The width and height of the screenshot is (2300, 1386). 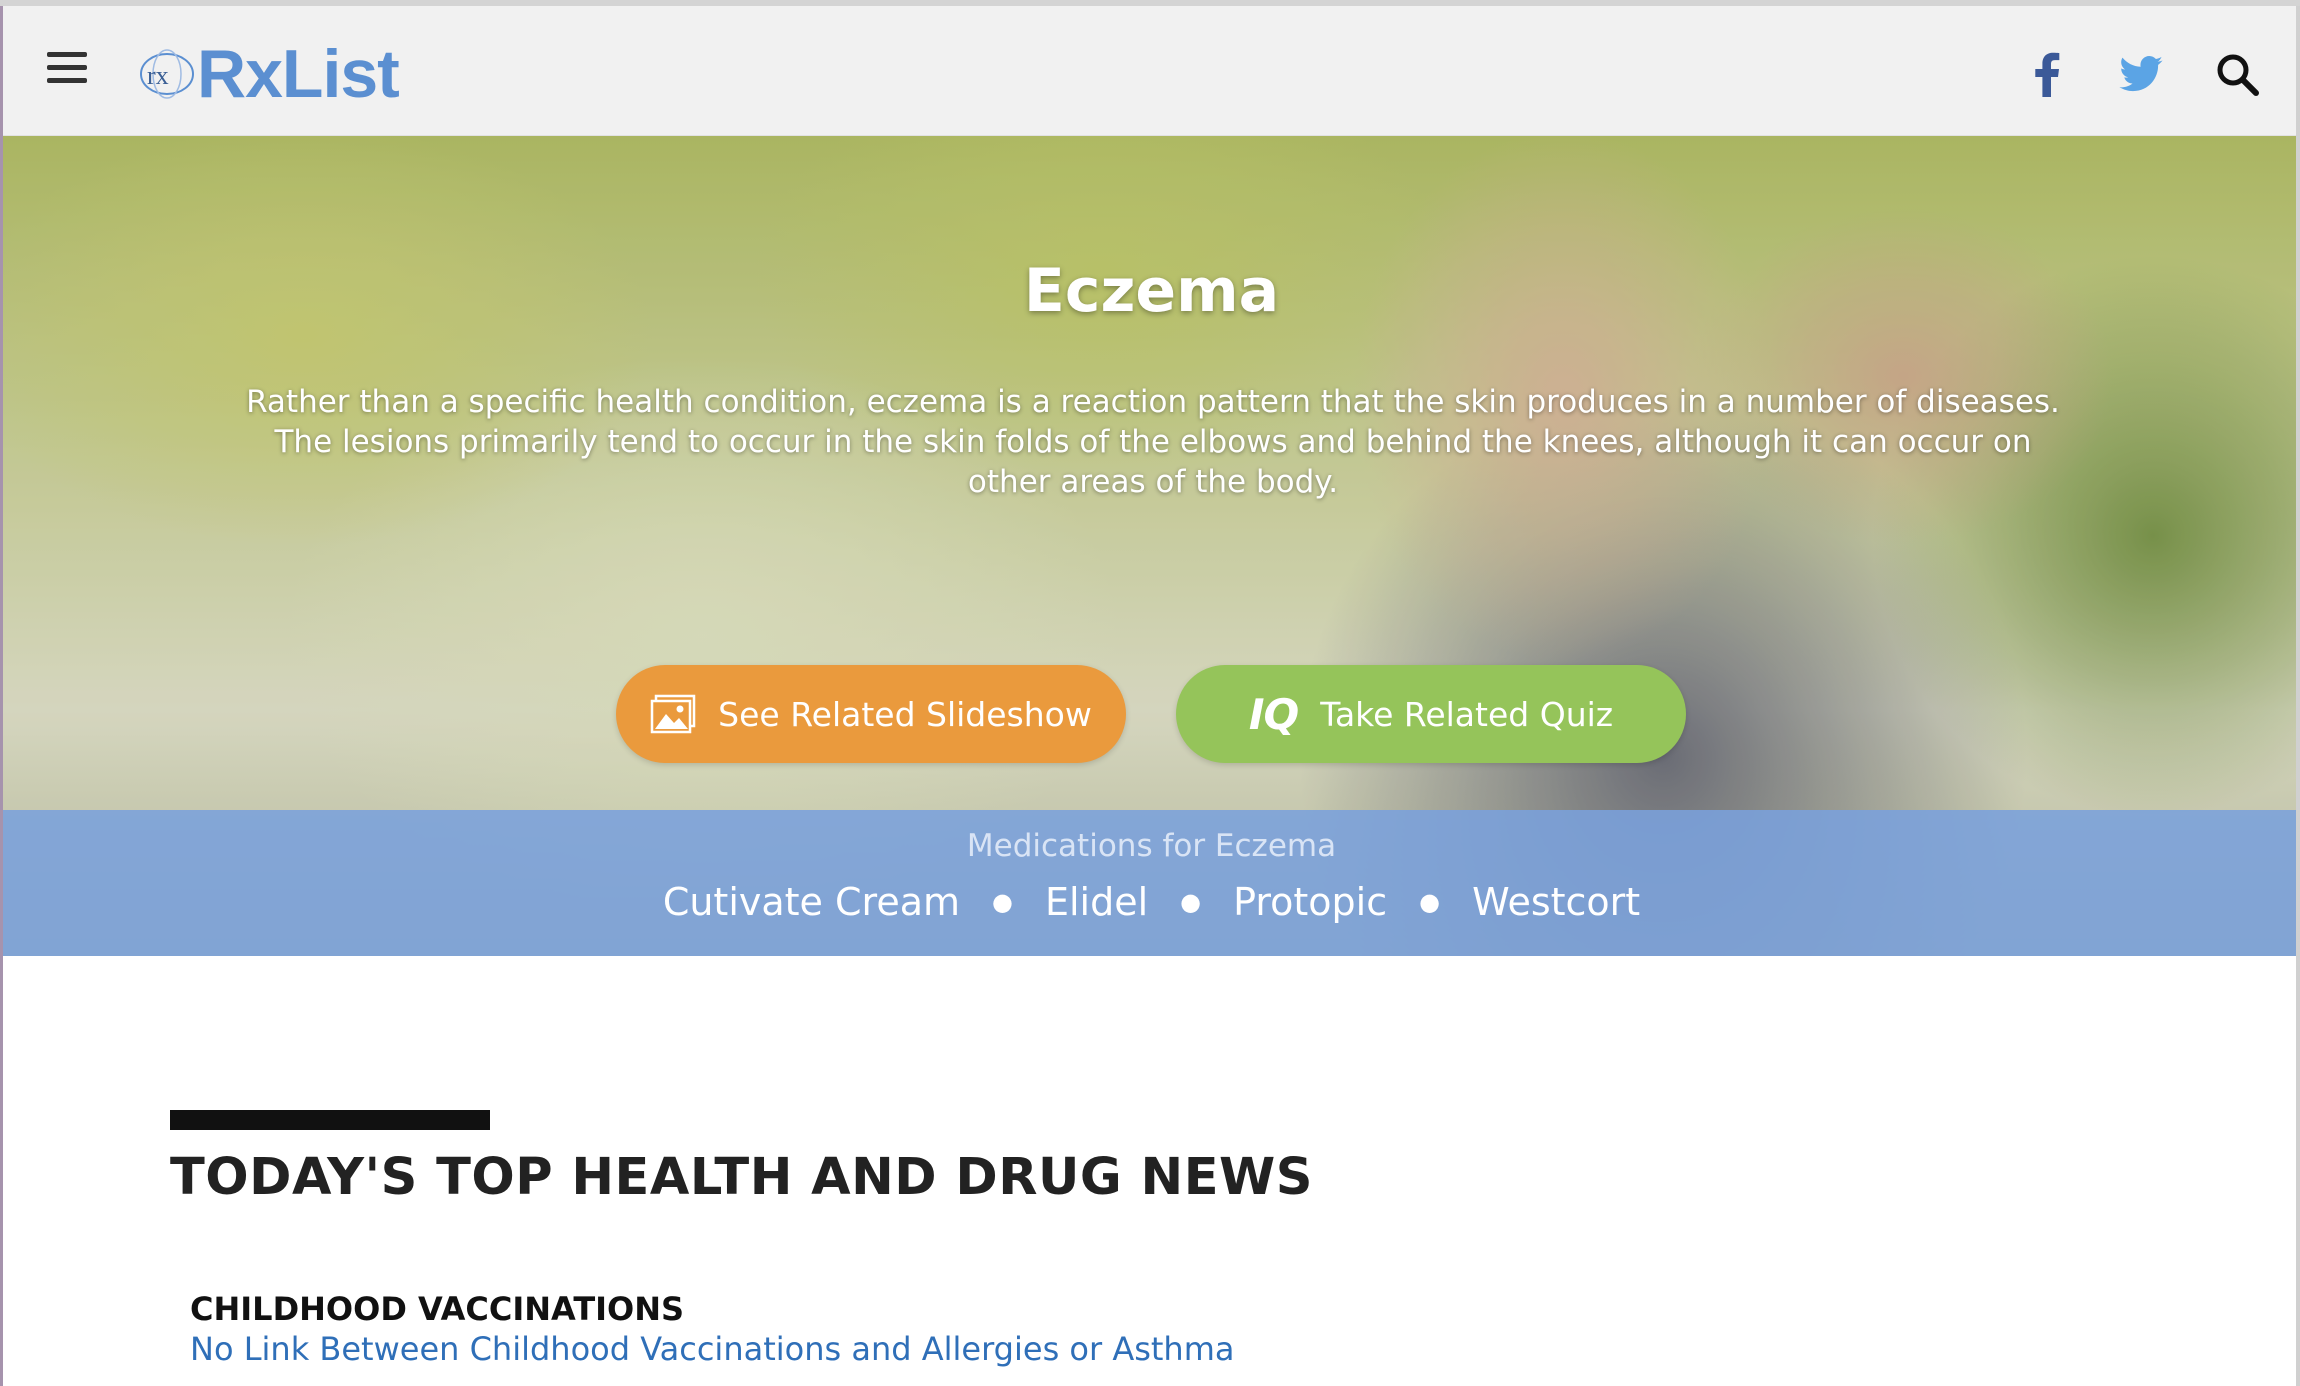 What do you see at coordinates (811, 902) in the screenshot?
I see `medication-link-cutivate-cream: Cutivate Cream` at bounding box center [811, 902].